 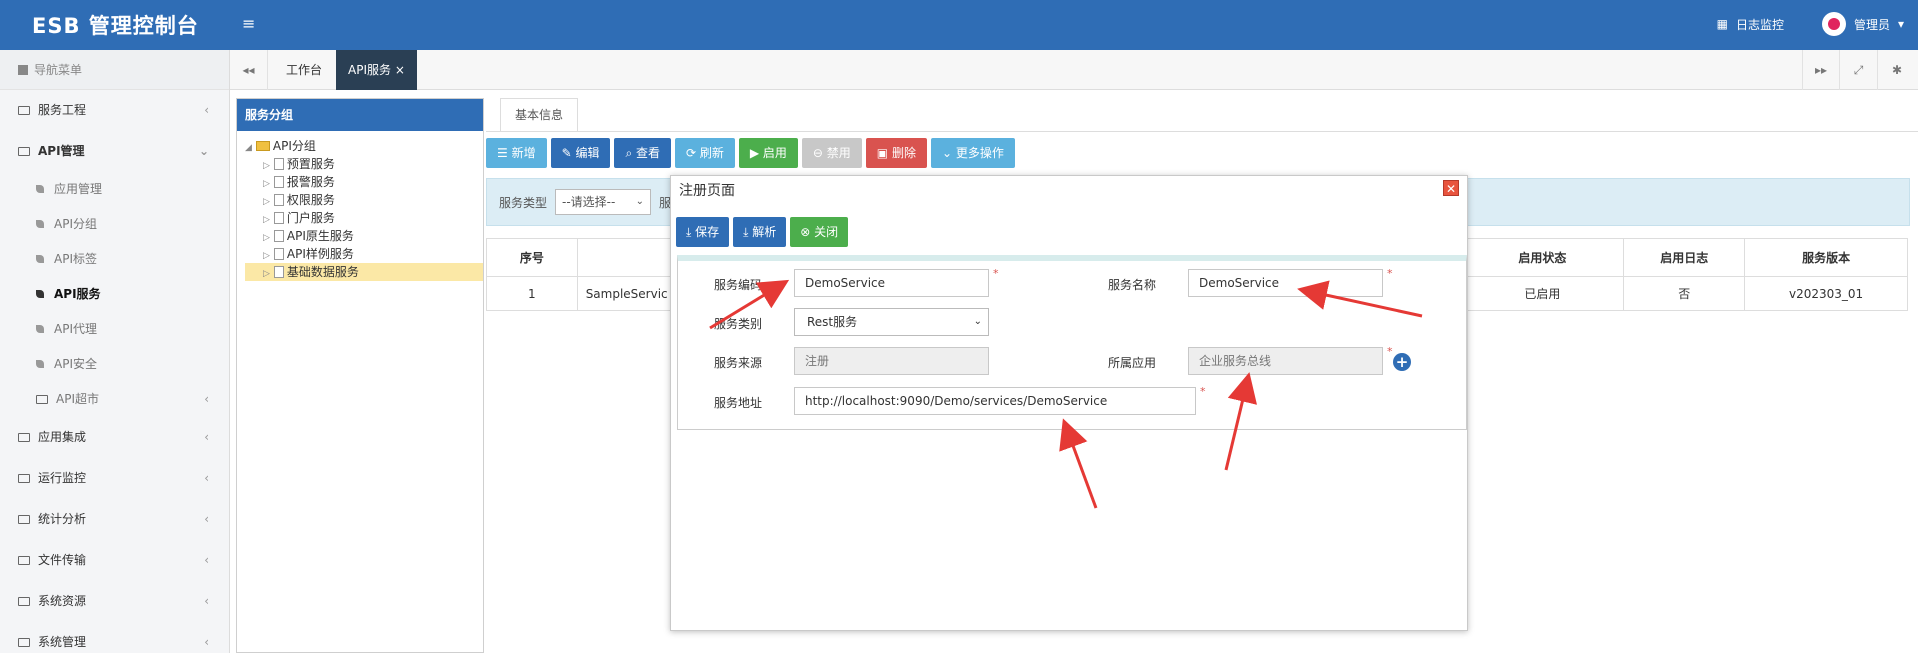 I want to click on grid-icon, so click(x=23, y=70).